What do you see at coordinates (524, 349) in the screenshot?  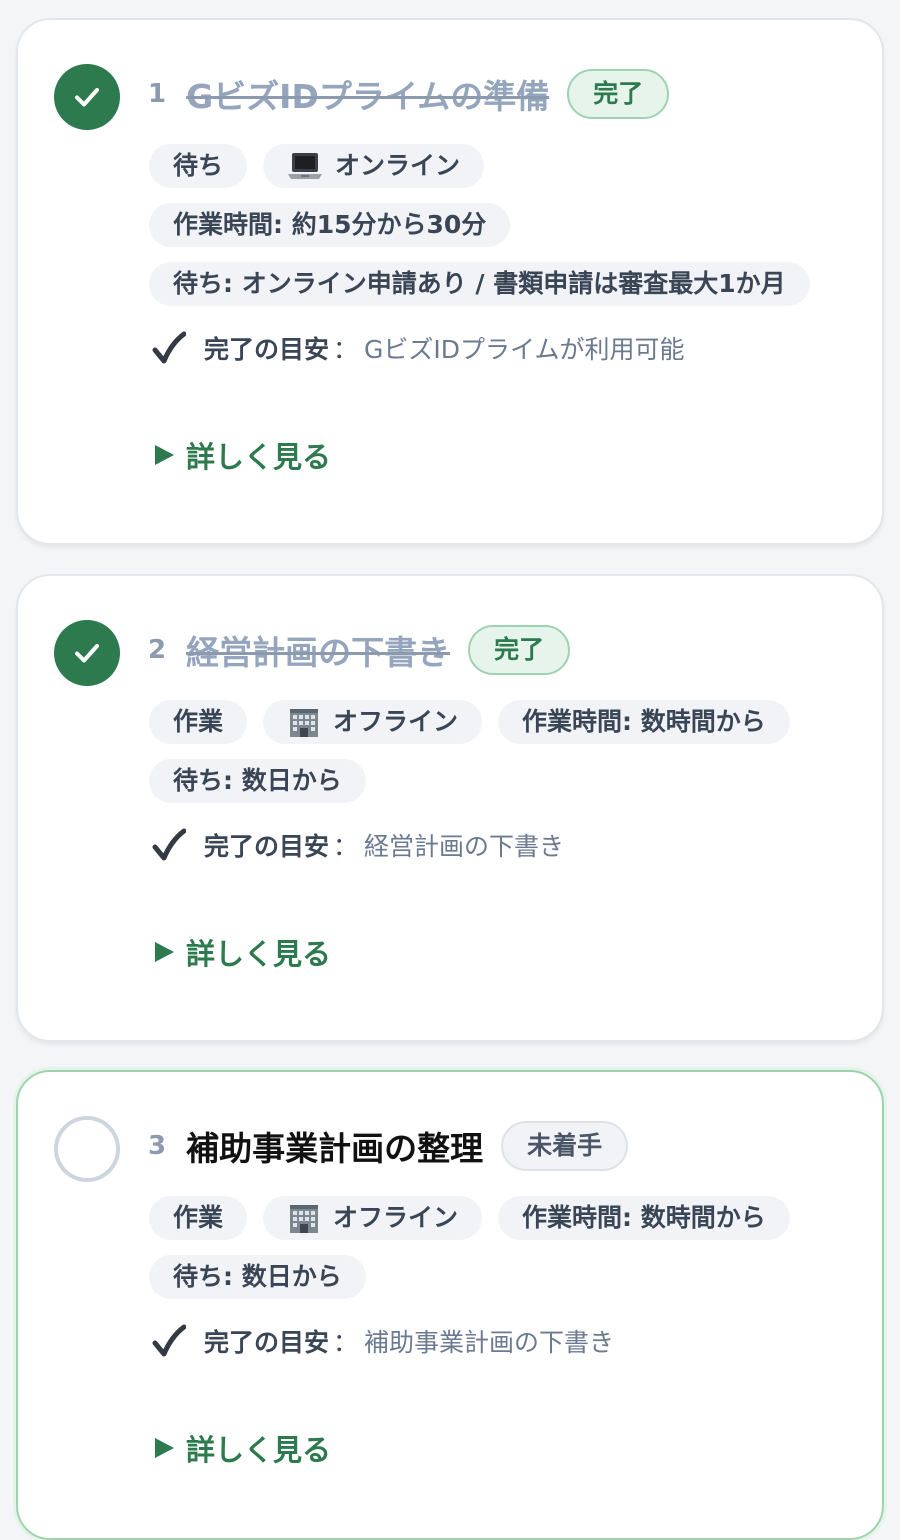 I see `criteria-value: GビズIDプライムが利用可能` at bounding box center [524, 349].